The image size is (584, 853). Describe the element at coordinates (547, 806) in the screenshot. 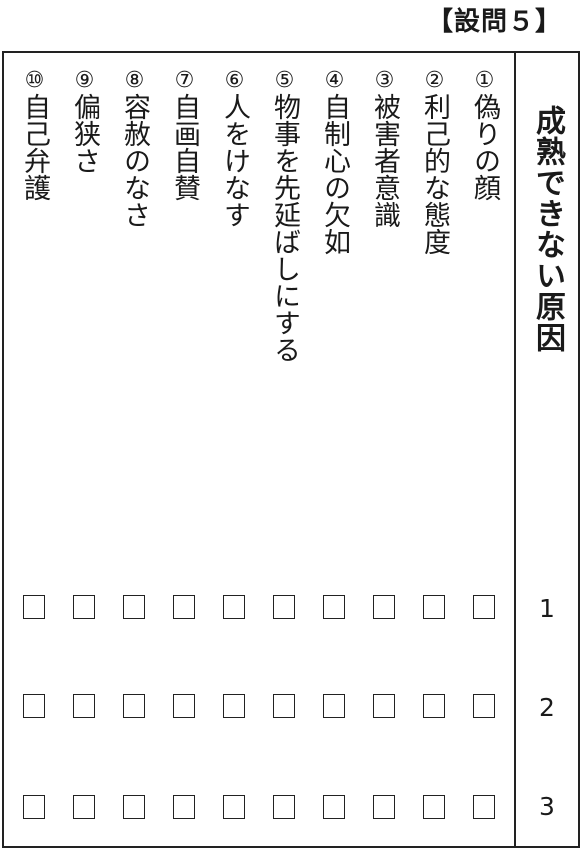

I see `row-number-3: 3` at that location.